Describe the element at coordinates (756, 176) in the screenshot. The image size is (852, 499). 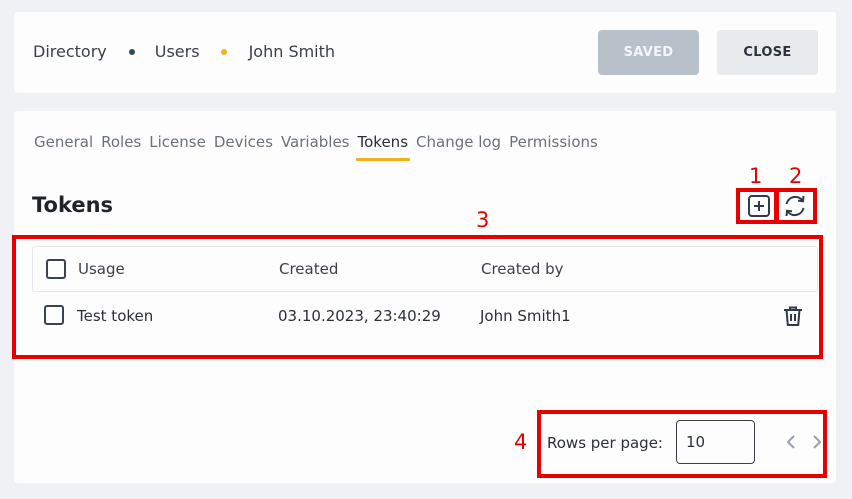
I see `annotation-label-1: 1` at that location.